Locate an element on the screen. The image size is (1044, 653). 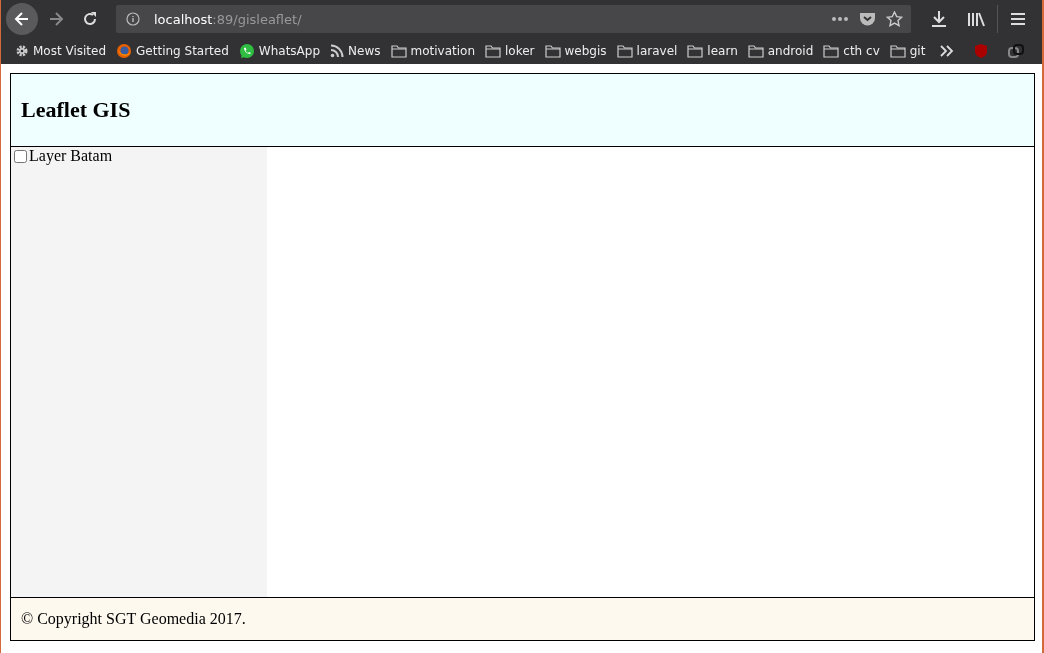
bookmark-link: Most Visited is located at coordinates (70, 51).